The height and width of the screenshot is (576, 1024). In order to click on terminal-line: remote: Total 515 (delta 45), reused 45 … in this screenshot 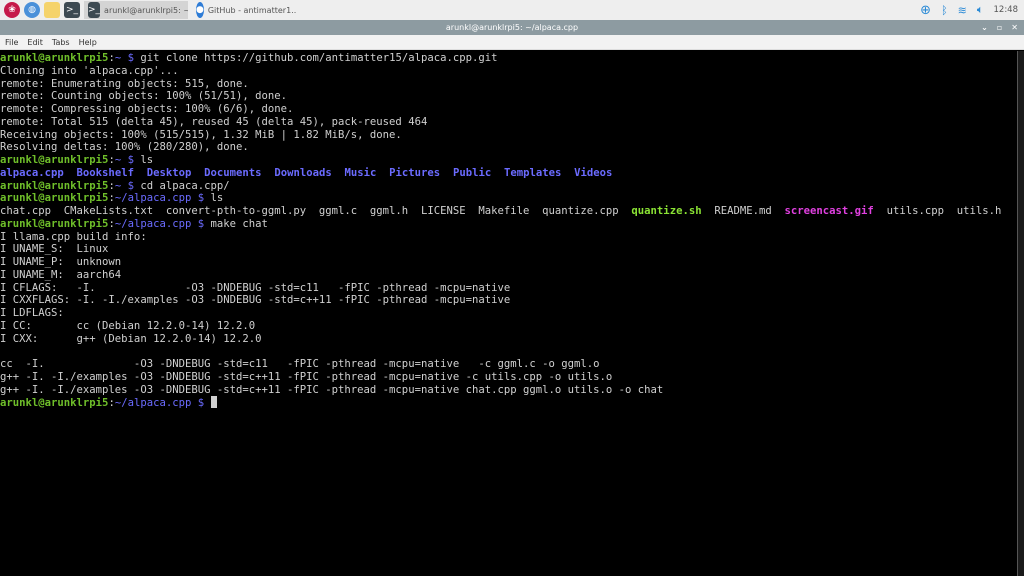, I will do `click(508, 122)`.